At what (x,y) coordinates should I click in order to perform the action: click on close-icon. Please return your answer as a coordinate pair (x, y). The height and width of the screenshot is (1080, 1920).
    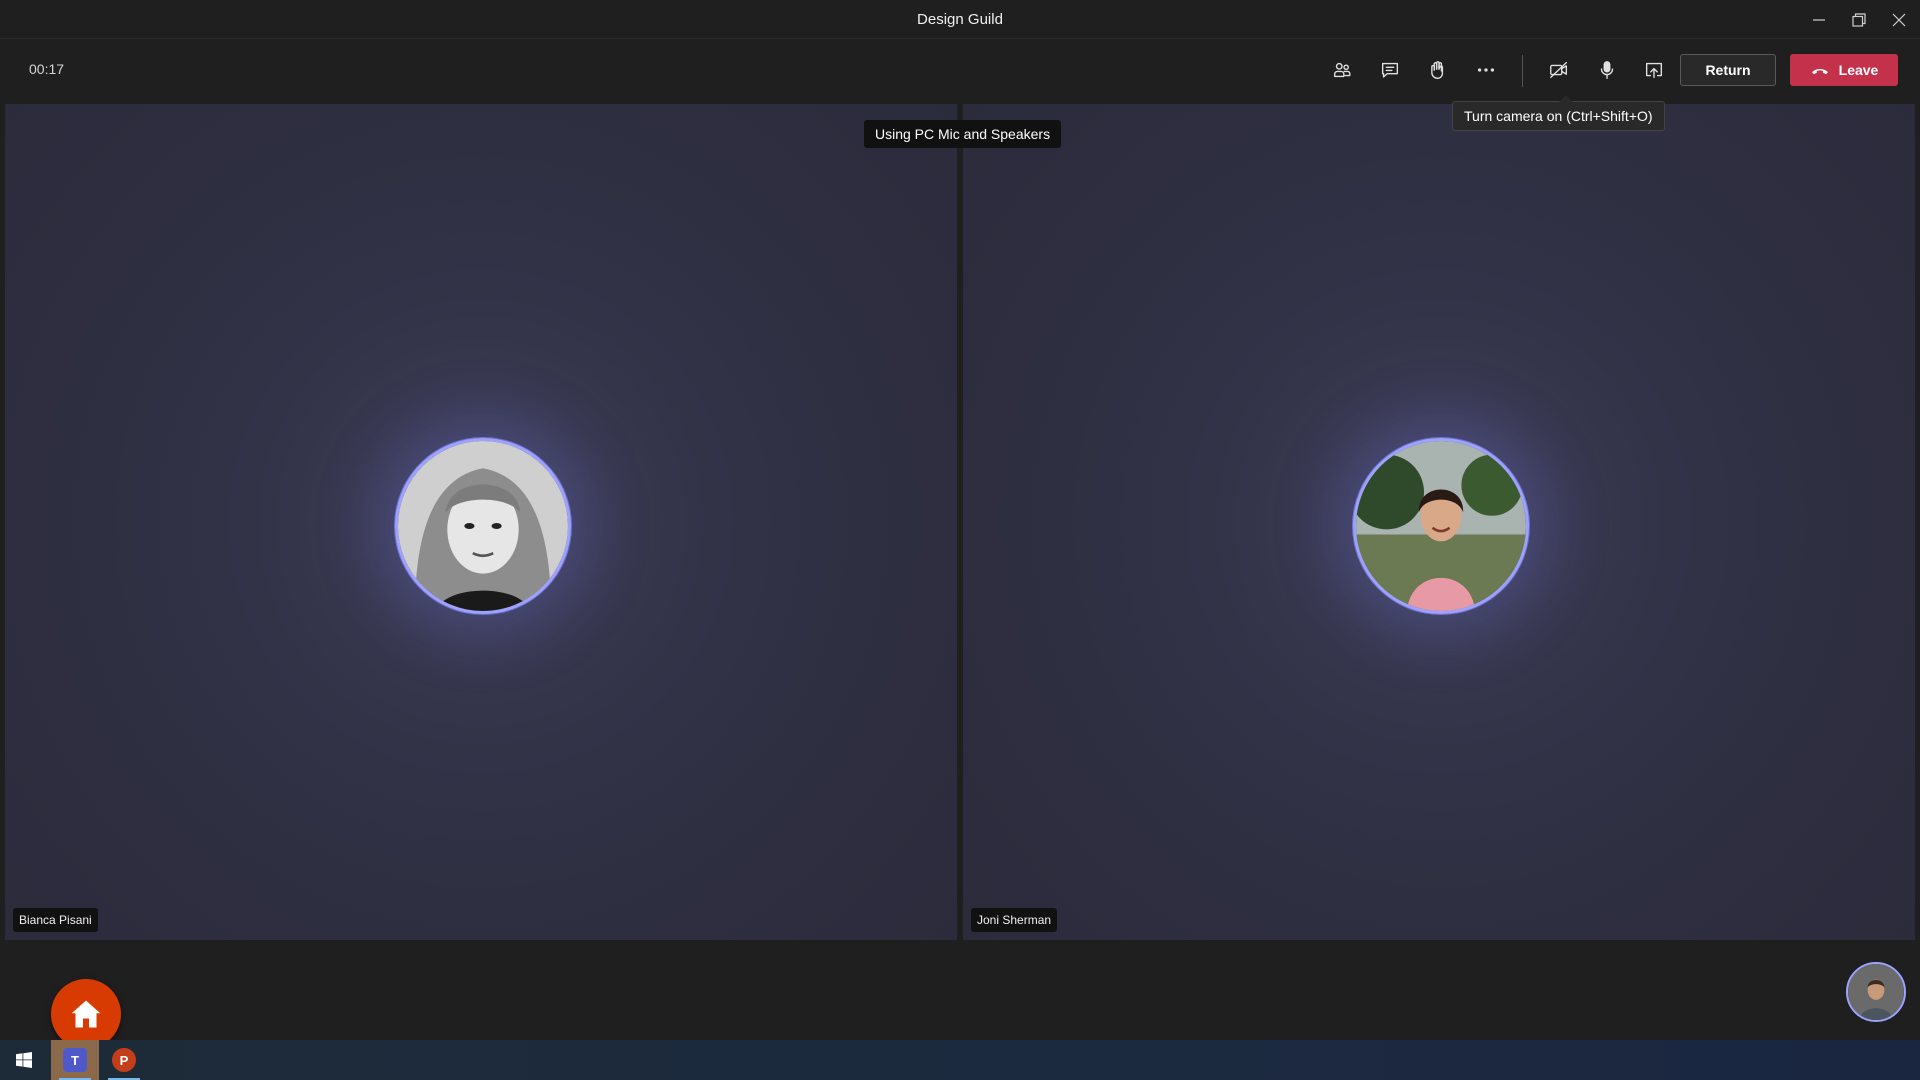
    Looking at the image, I should click on (1899, 19).